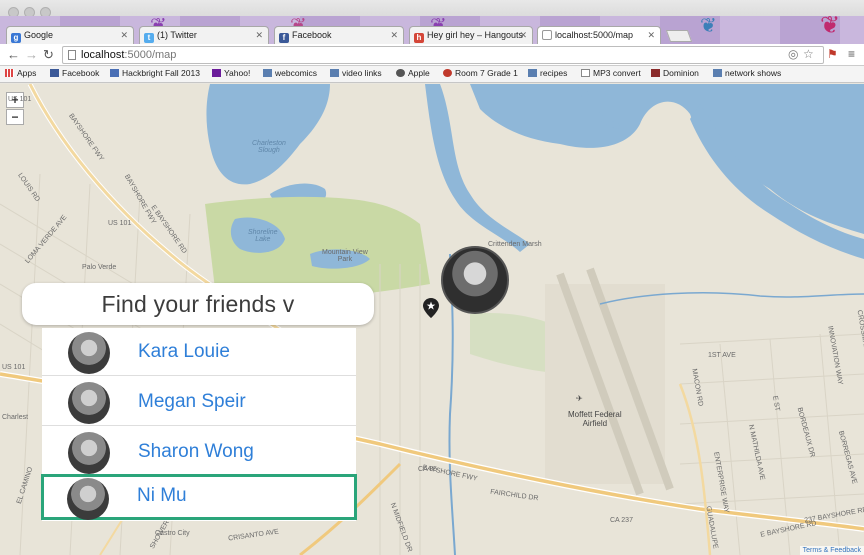 The image size is (864, 555). I want to click on facebook-favicon-icon: f, so click(284, 38).